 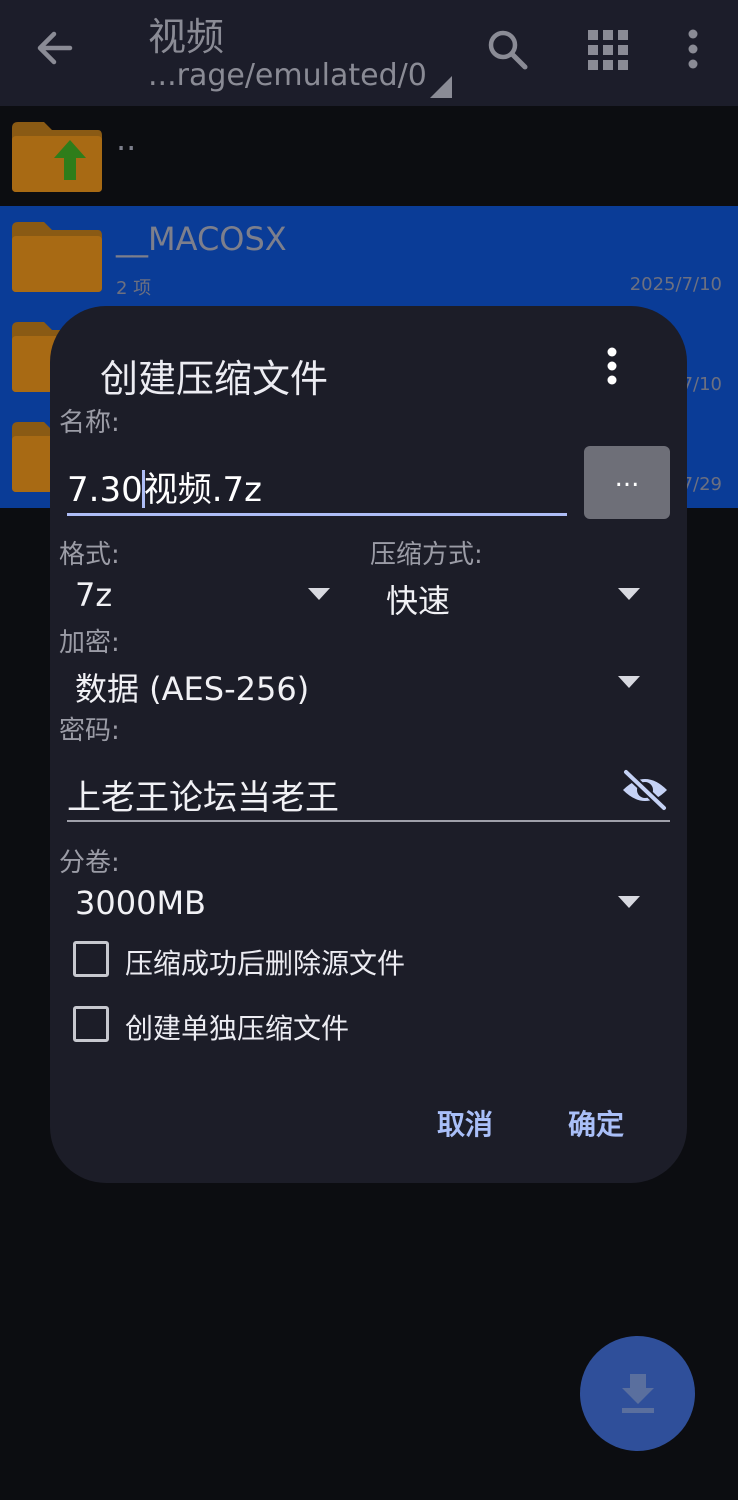 What do you see at coordinates (441, 87) in the screenshot?
I see `path-dropdown-icon` at bounding box center [441, 87].